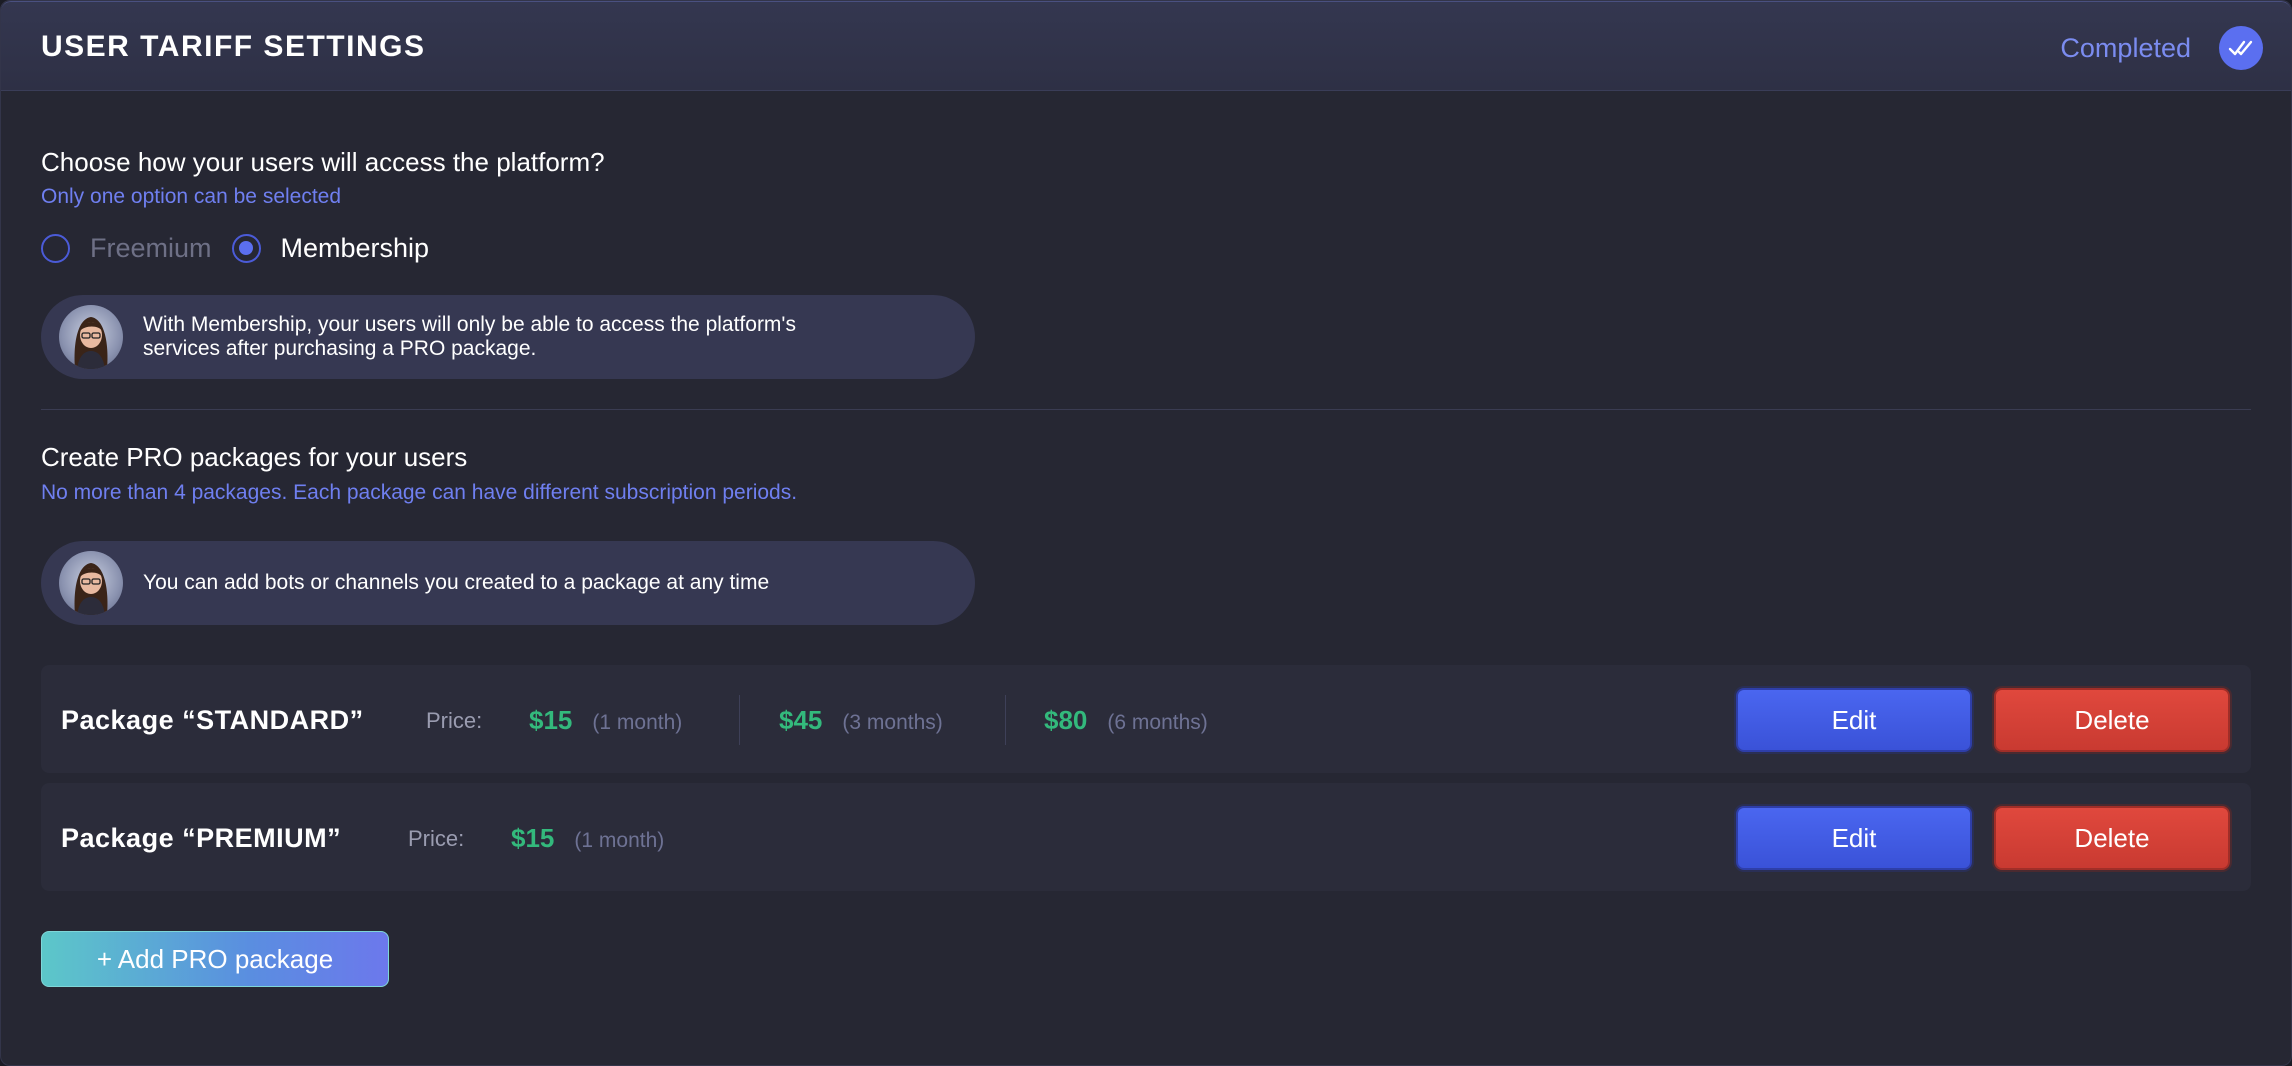 The image size is (2292, 1066). Describe the element at coordinates (233, 46) in the screenshot. I see `page-title: USER TARIFF SETTINGS` at that location.